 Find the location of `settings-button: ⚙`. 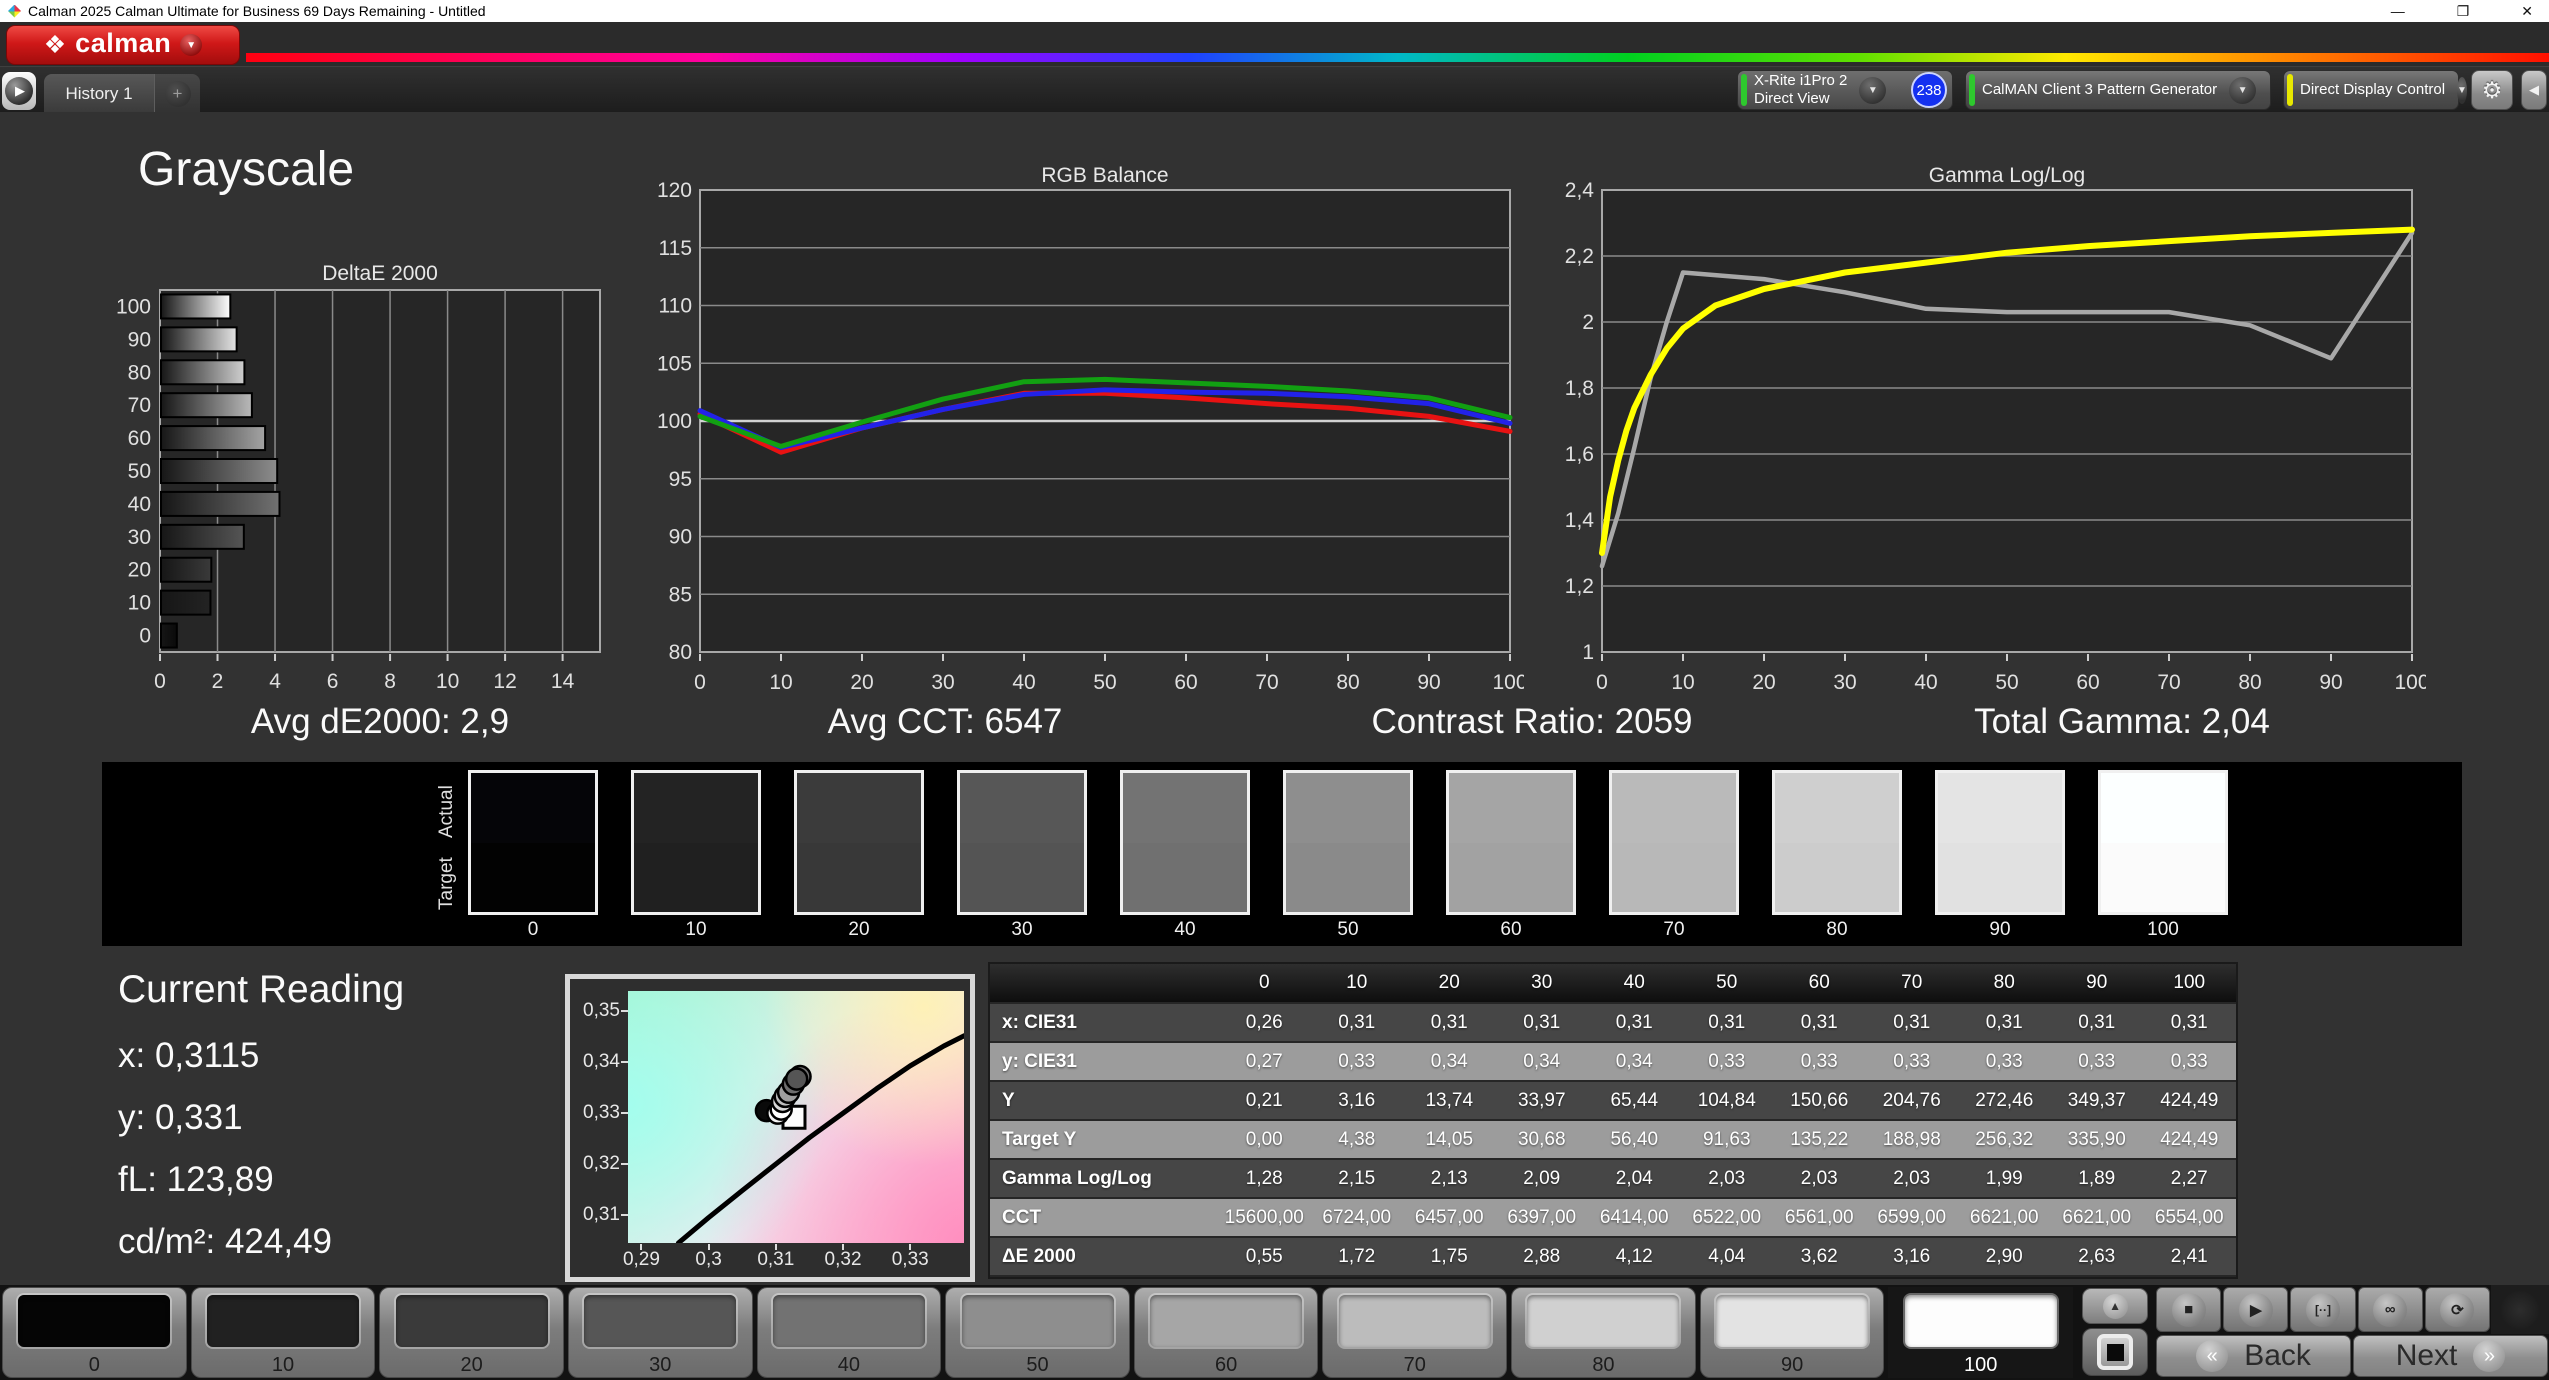

settings-button: ⚙ is located at coordinates (2492, 90).